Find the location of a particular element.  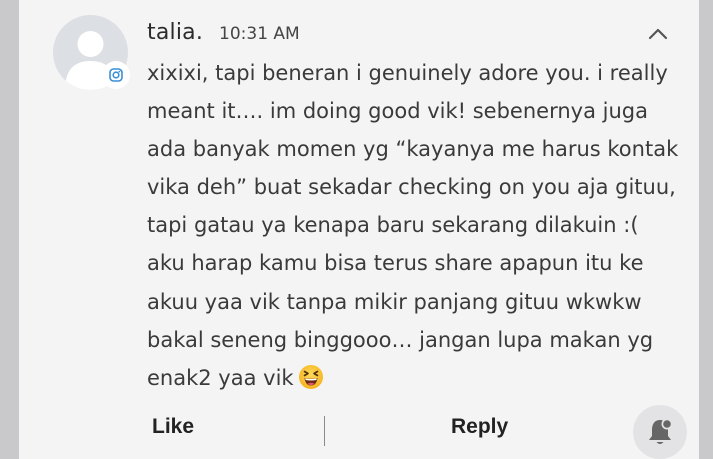

instagram-badge is located at coordinates (116, 75).